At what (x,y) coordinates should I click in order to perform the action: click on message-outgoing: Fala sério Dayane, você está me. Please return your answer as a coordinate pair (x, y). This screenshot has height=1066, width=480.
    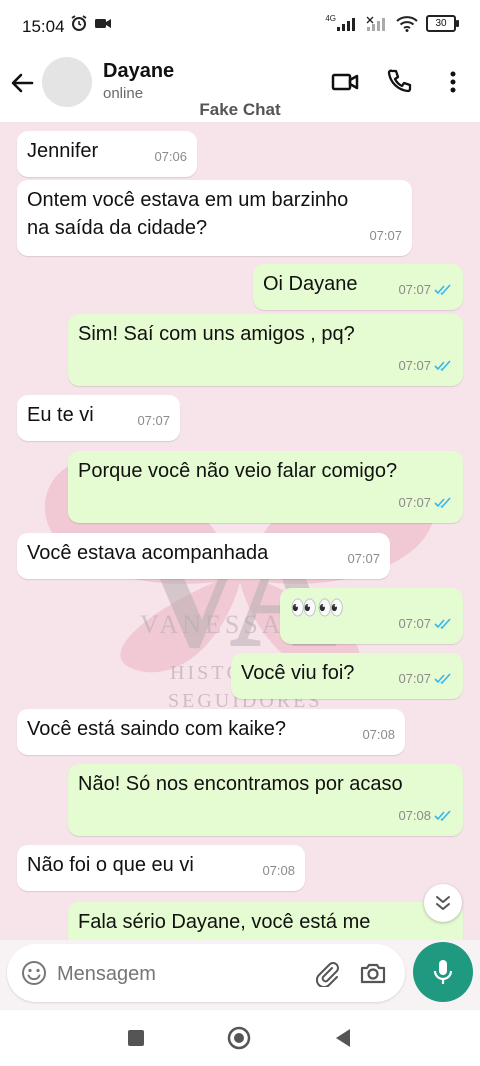
    Looking at the image, I should click on (265, 921).